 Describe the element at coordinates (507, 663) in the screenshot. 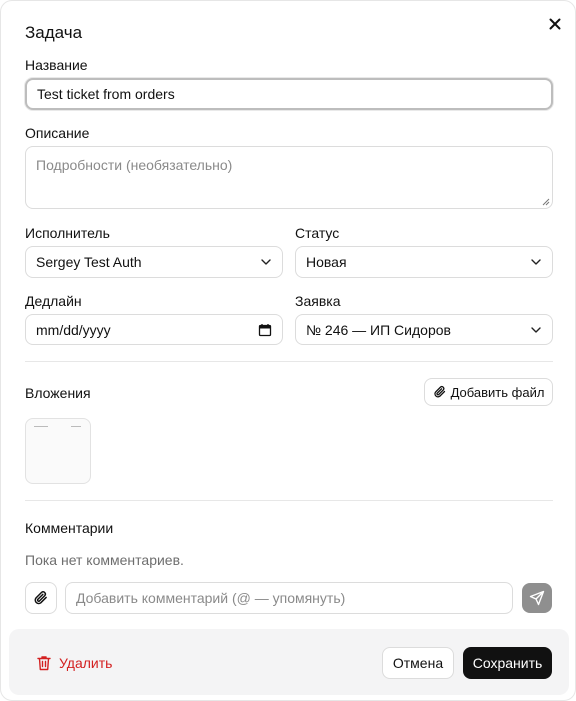

I see `save-button: Сохранить` at that location.